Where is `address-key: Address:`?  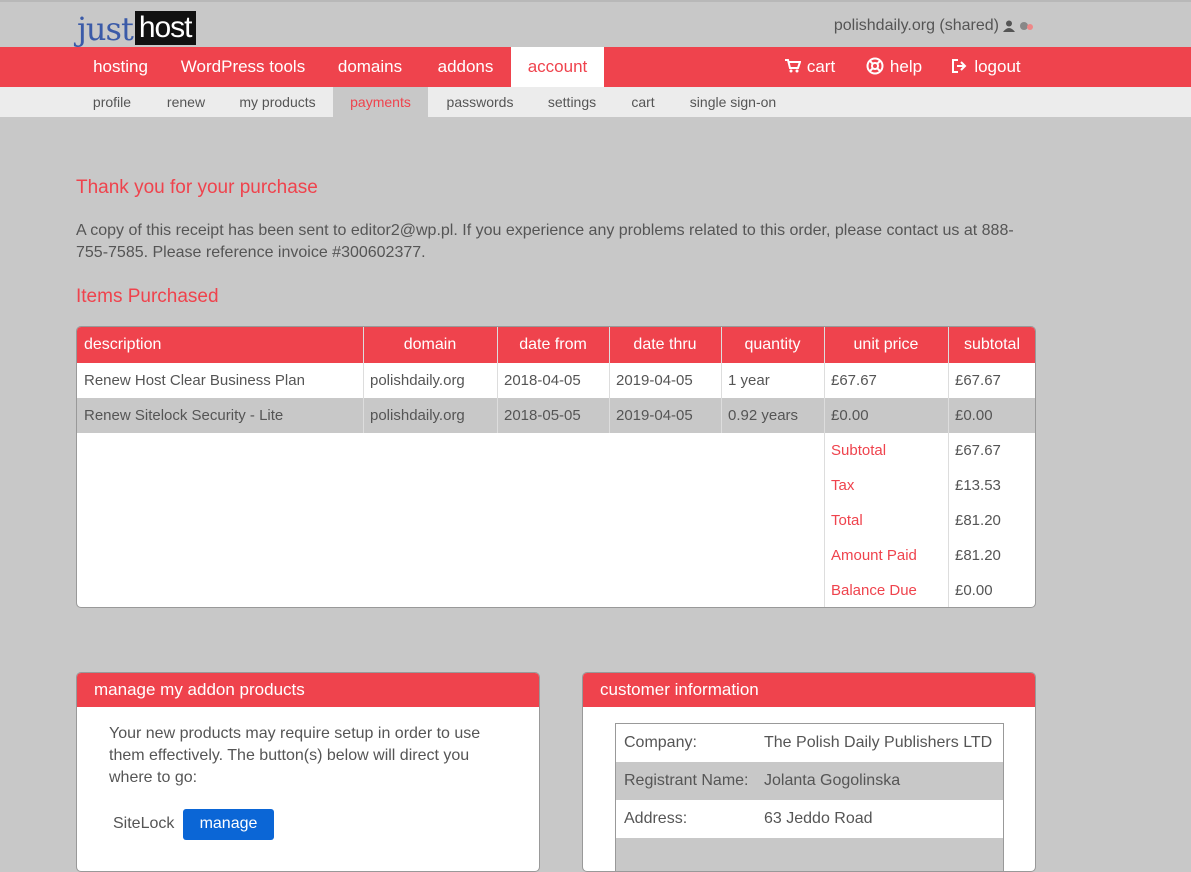
address-key: Address: is located at coordinates (656, 818).